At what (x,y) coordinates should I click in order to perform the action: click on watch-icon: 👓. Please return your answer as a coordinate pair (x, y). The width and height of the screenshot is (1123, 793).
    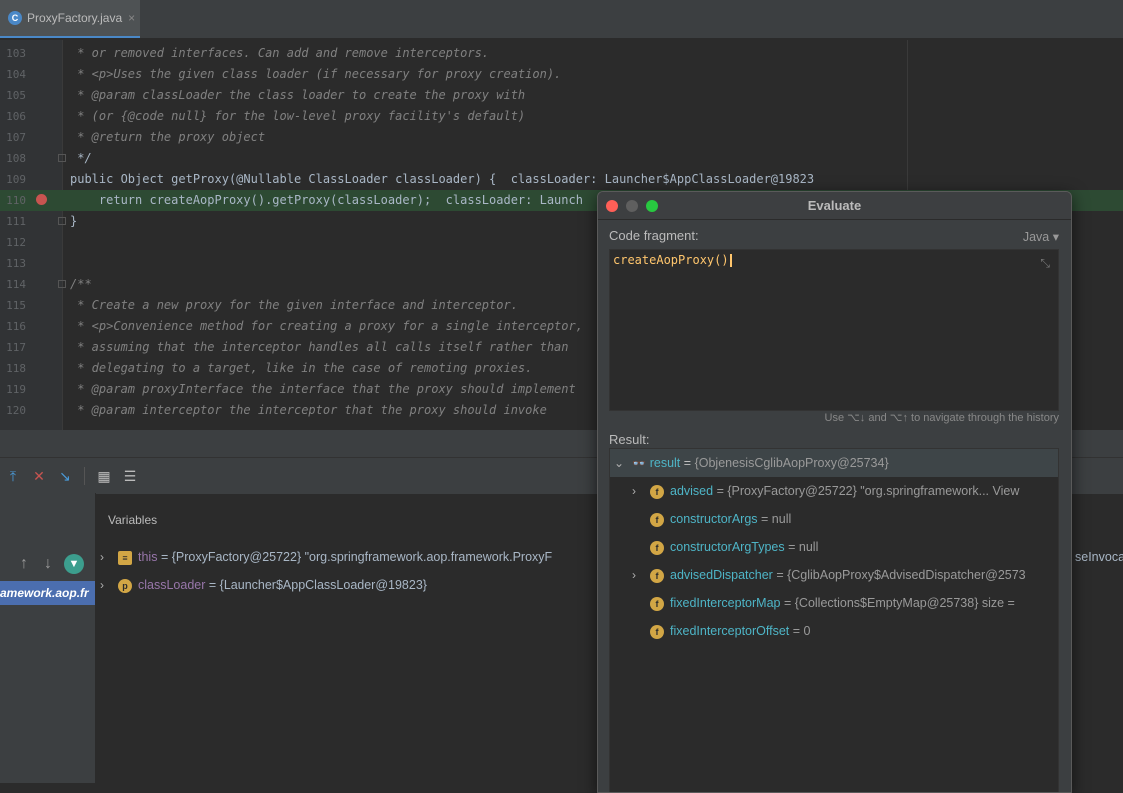
    Looking at the image, I should click on (639, 464).